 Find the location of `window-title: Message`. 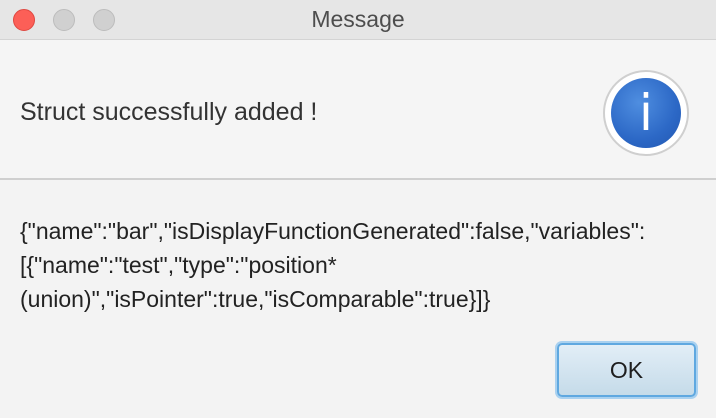

window-title: Message is located at coordinates (358, 19).